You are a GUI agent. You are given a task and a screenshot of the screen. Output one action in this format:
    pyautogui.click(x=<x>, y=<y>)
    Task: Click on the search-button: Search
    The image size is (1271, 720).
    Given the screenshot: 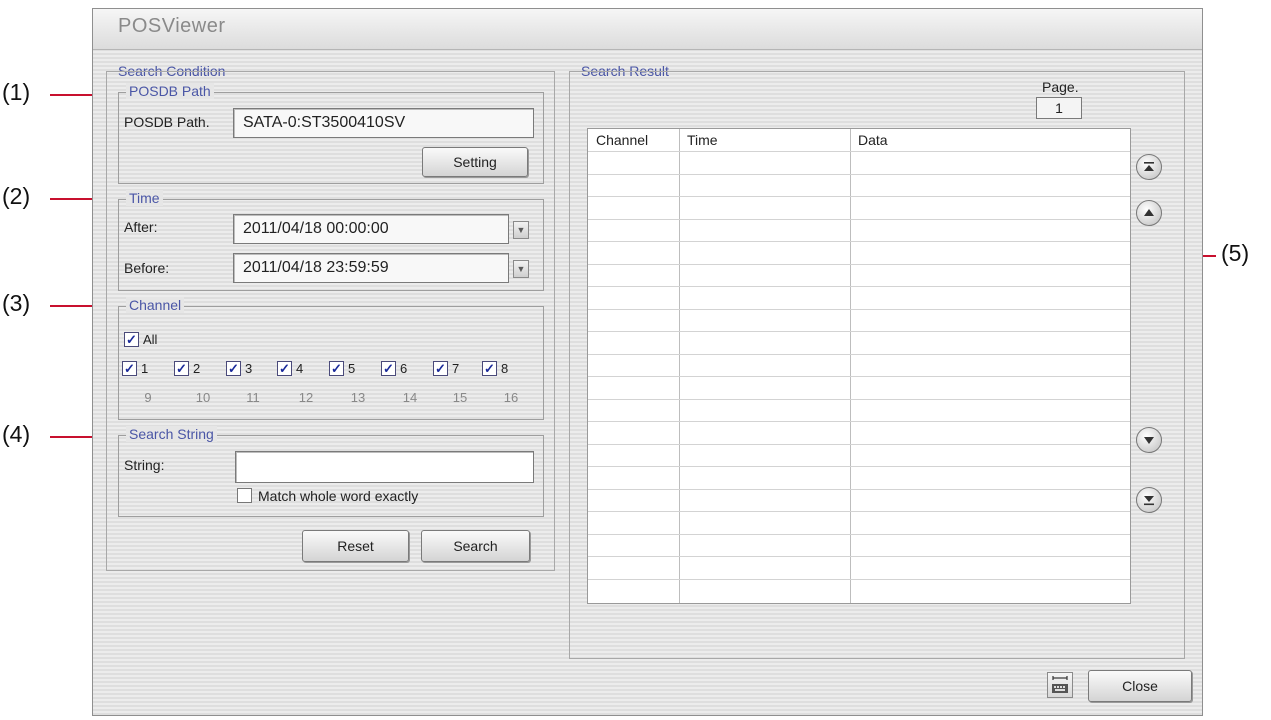 What is the action you would take?
    pyautogui.click(x=475, y=546)
    